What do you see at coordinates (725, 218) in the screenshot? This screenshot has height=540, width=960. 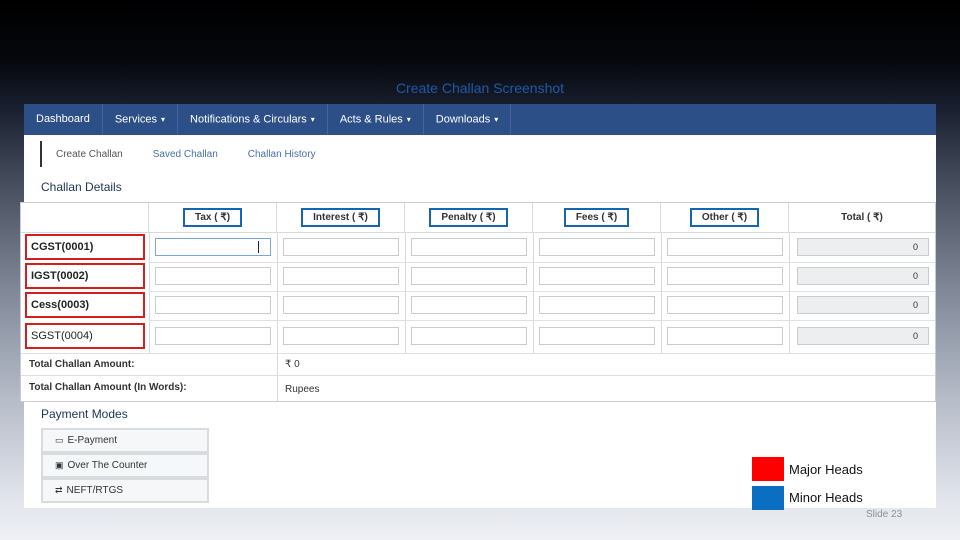 I see `col-head-other: Other ( ₹)` at bounding box center [725, 218].